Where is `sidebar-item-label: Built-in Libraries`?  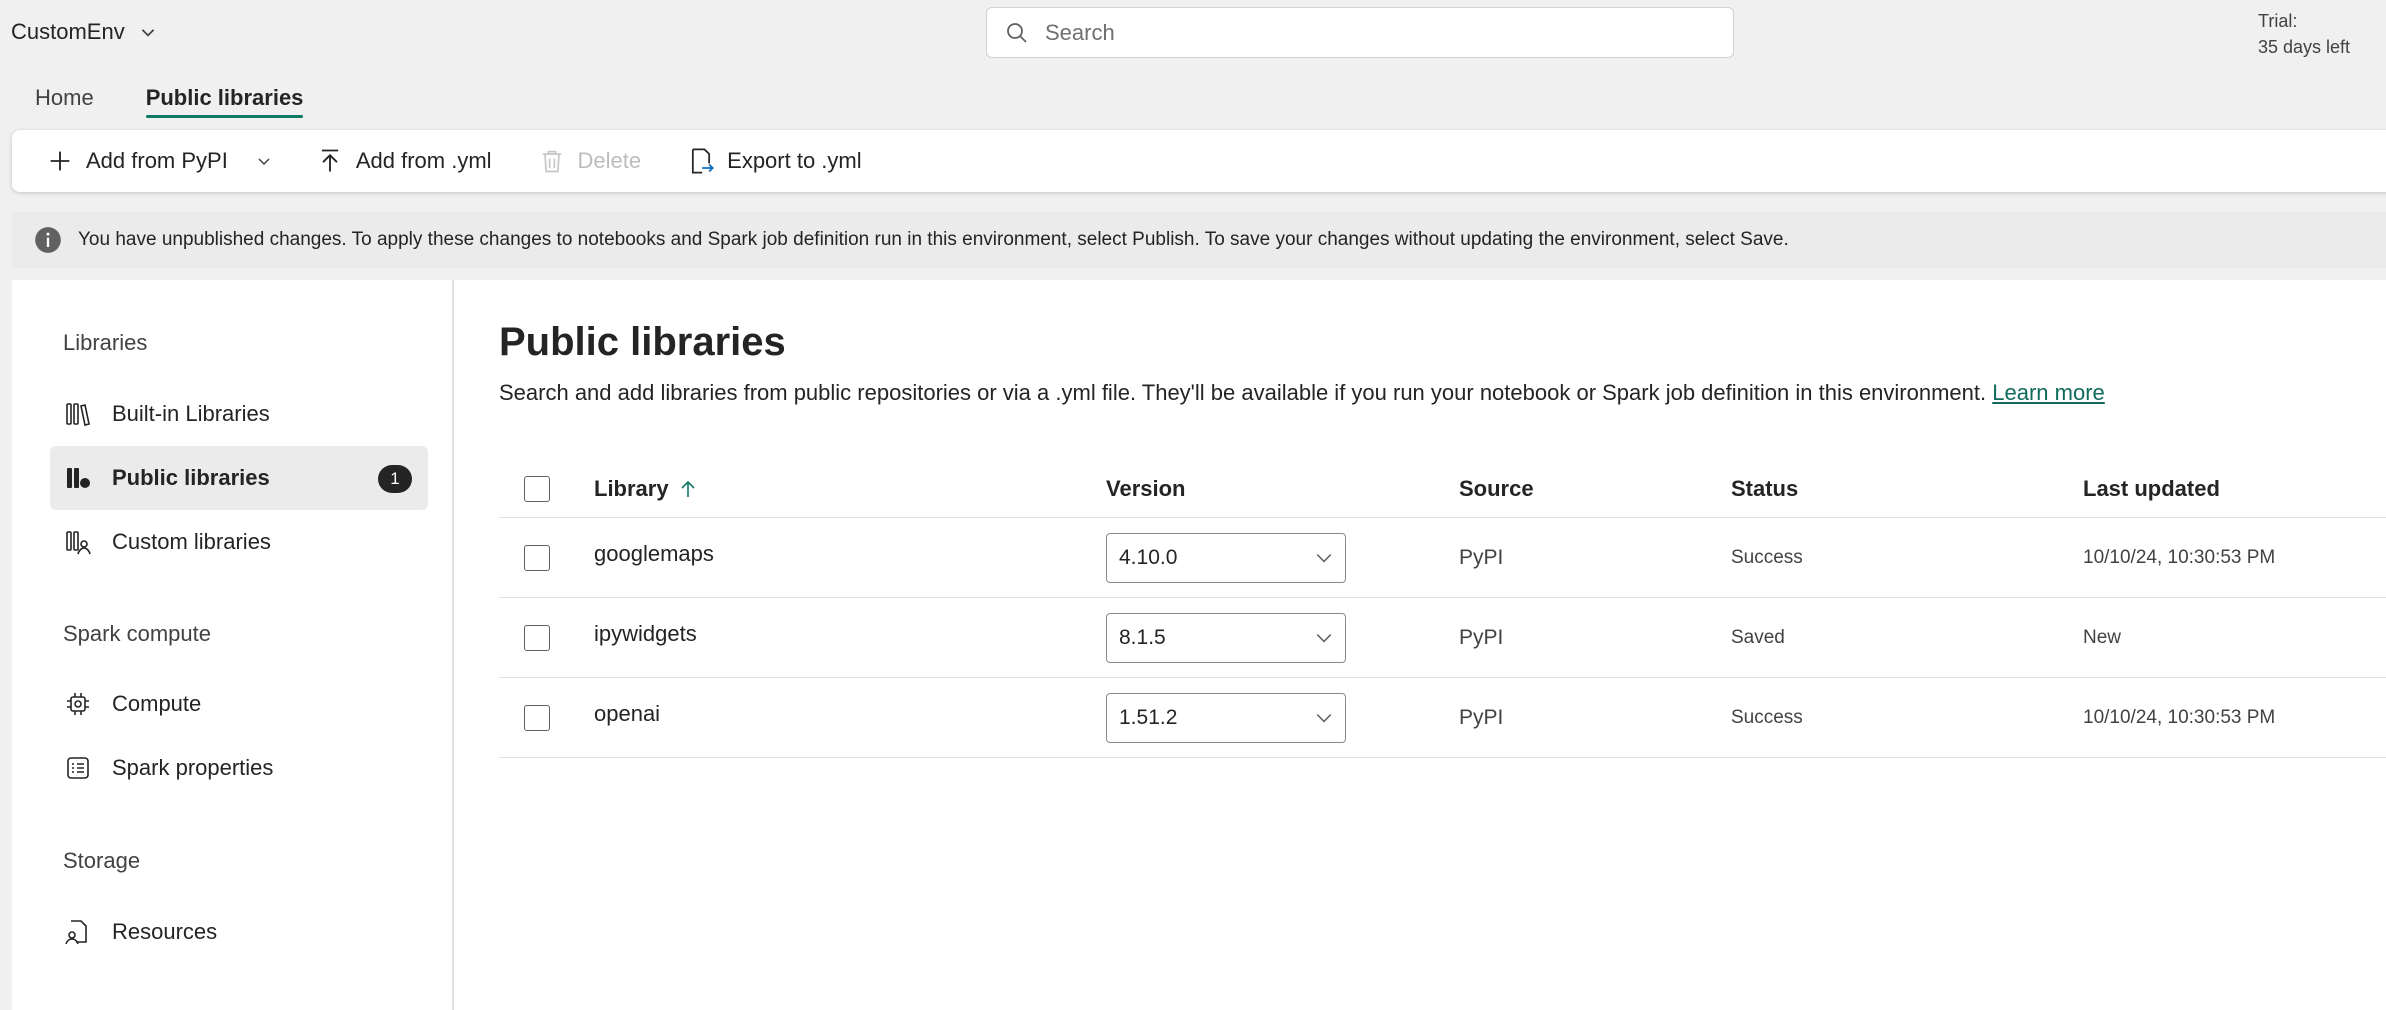 sidebar-item-label: Built-in Libraries is located at coordinates (191, 413).